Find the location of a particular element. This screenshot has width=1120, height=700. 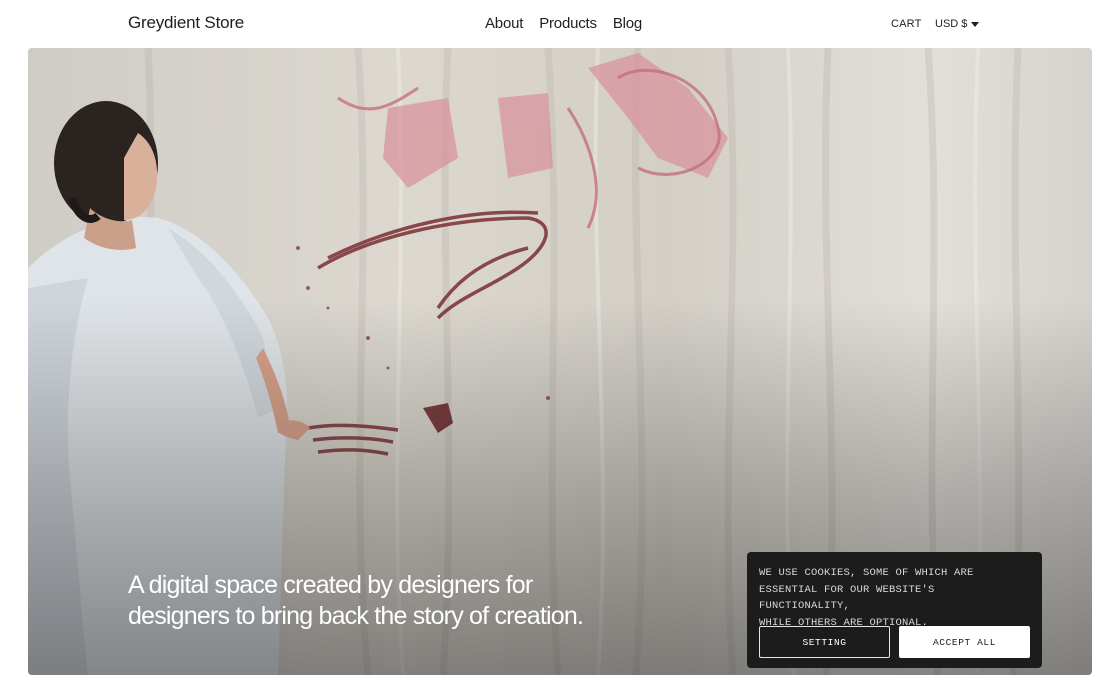

hero-headline-line1: A digital space created by designers for is located at coordinates (330, 585).